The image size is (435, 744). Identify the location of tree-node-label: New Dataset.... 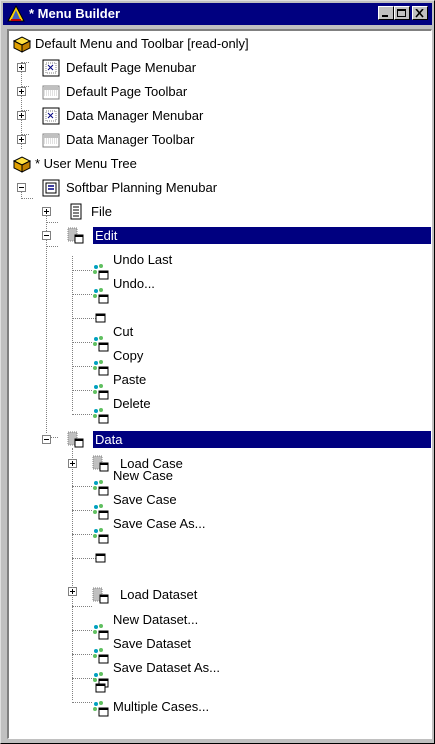
(156, 619).